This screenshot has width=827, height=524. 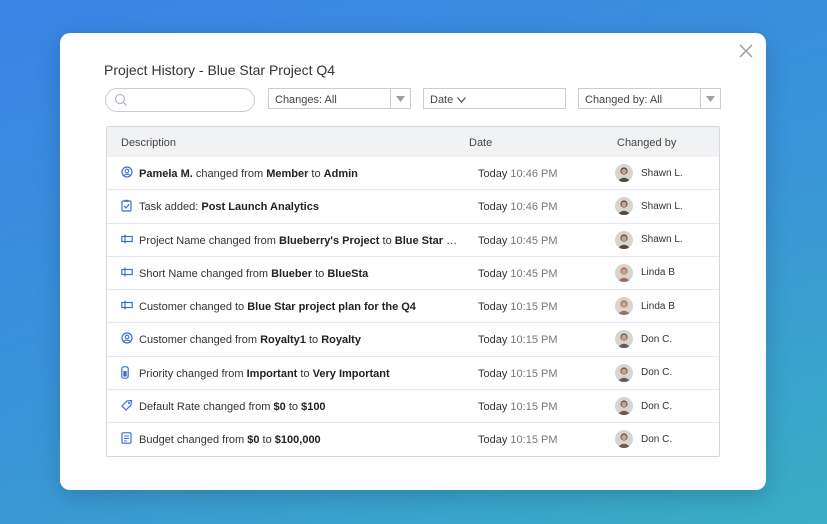 I want to click on search-icon, so click(x=120, y=99).